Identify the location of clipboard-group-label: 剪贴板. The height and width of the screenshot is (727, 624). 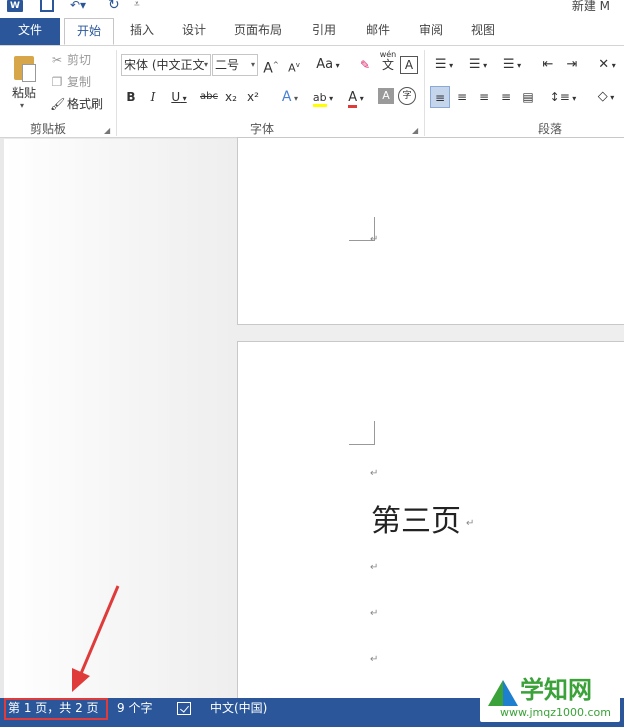
(48, 129).